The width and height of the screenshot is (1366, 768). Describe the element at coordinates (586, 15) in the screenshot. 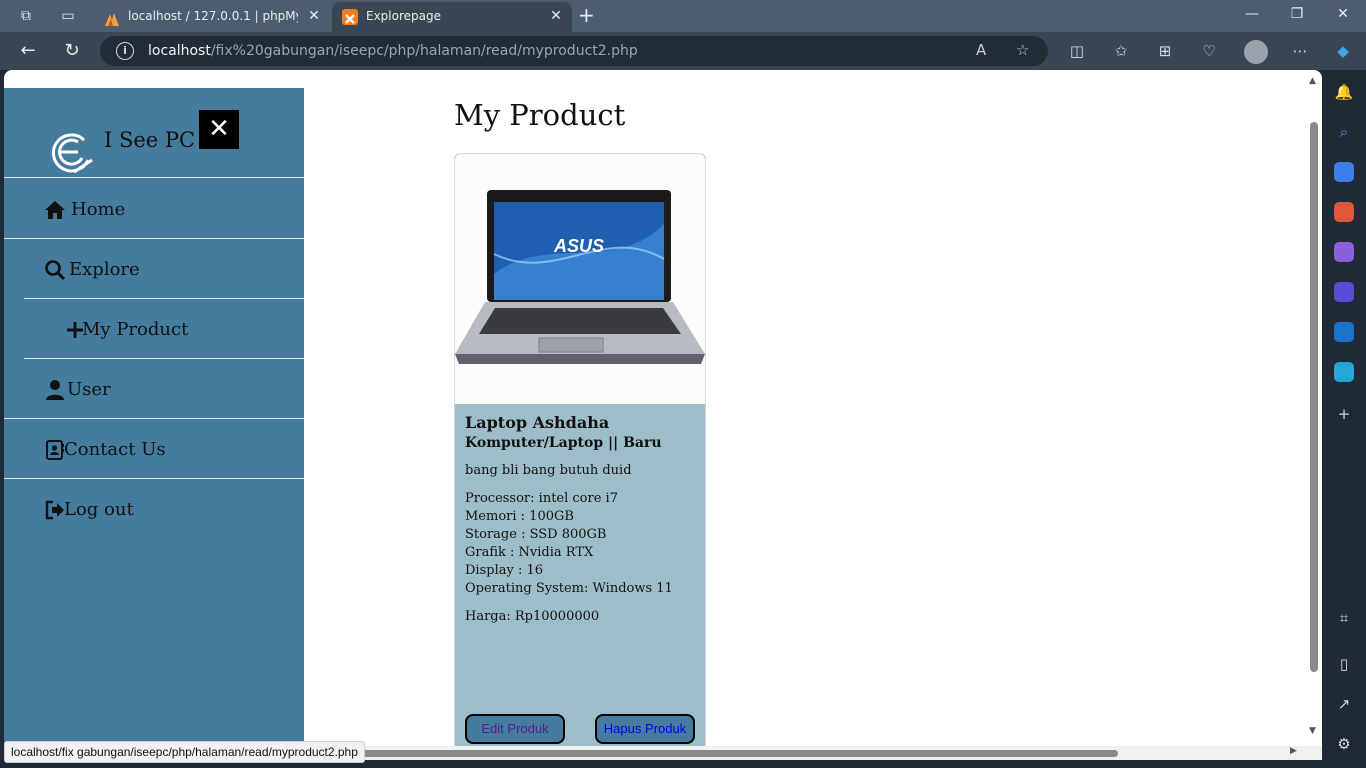

I see `new-tab-icon: +` at that location.